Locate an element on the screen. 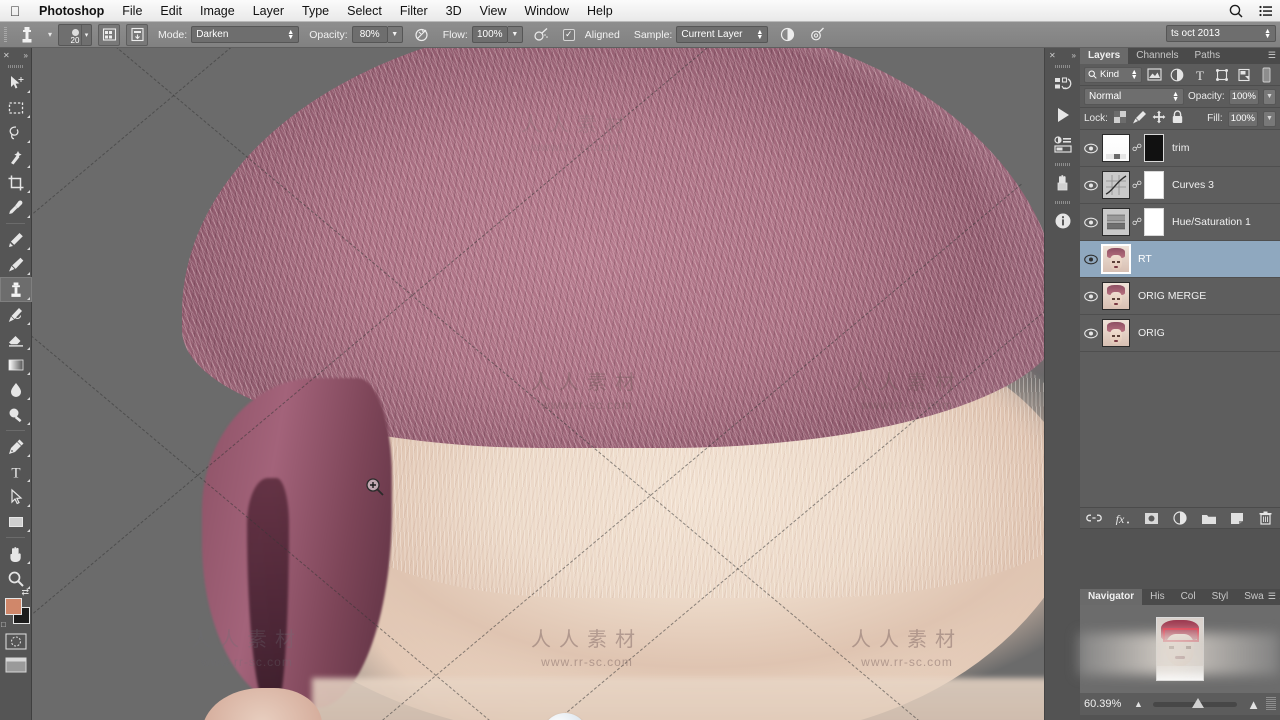 The height and width of the screenshot is (720, 1280). move-tool is located at coordinates (16, 82).